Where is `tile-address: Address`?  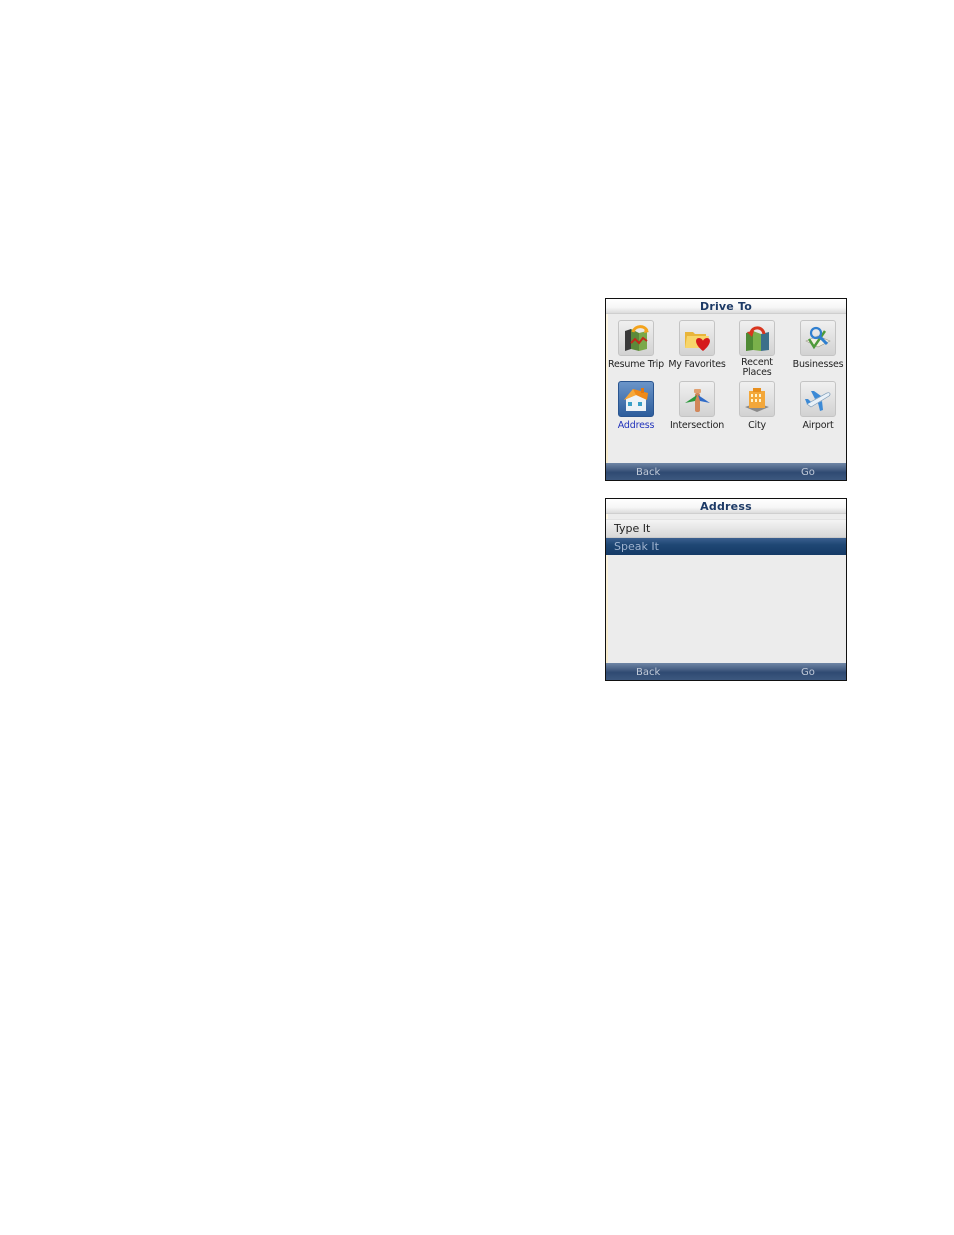 tile-address: Address is located at coordinates (636, 406).